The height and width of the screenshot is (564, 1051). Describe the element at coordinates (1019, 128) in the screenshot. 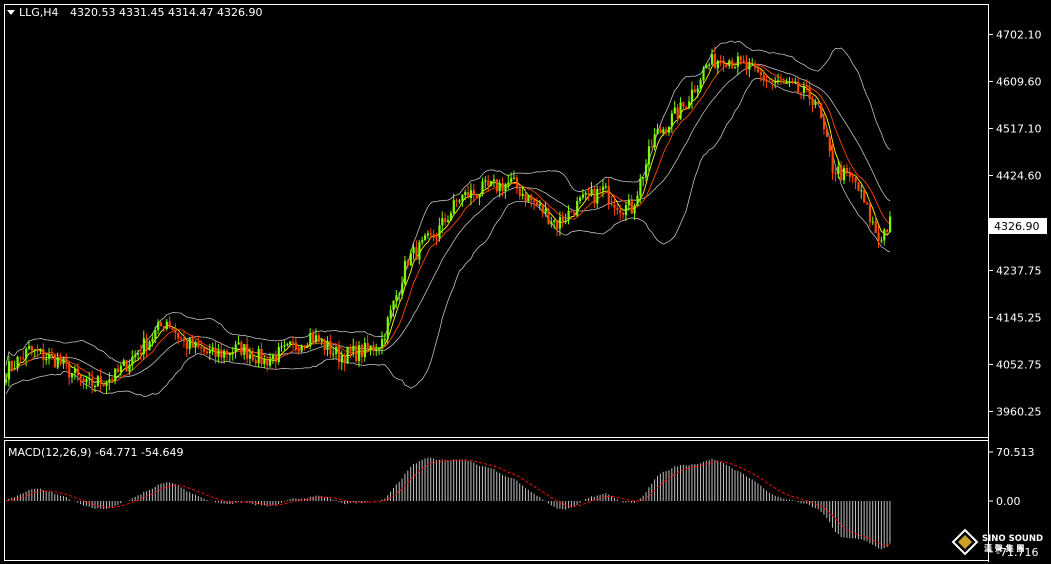

I see `price-tick-label: 4517.10` at that location.